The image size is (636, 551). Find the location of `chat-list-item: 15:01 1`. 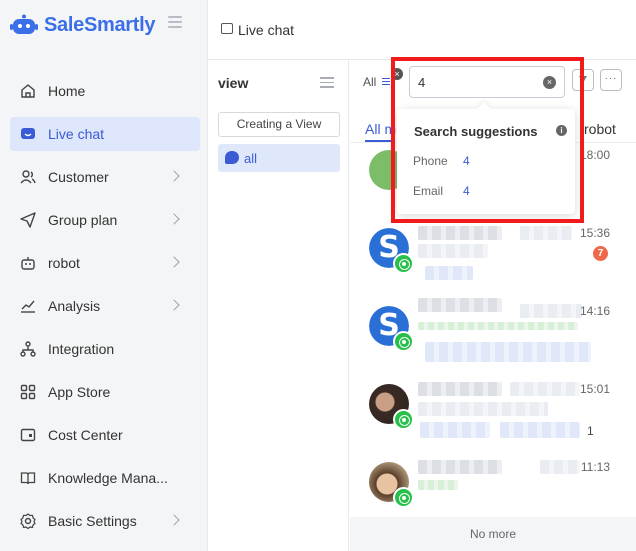

chat-list-item: 15:01 1 is located at coordinates (493, 415).